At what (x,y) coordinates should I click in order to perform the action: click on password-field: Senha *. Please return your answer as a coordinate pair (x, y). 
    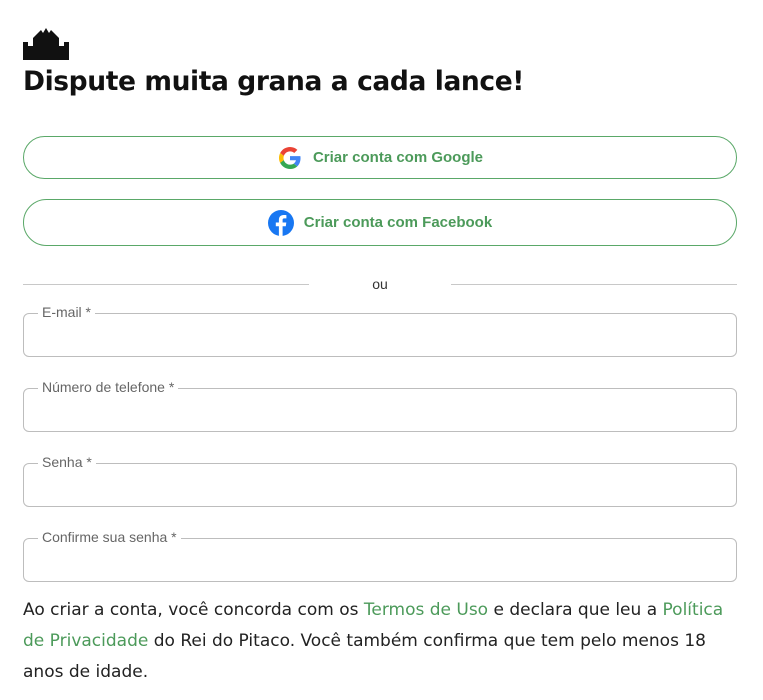
    Looking at the image, I should click on (380, 480).